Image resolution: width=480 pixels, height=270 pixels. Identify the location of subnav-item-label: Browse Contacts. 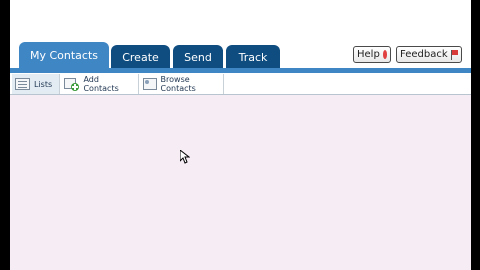
(178, 84).